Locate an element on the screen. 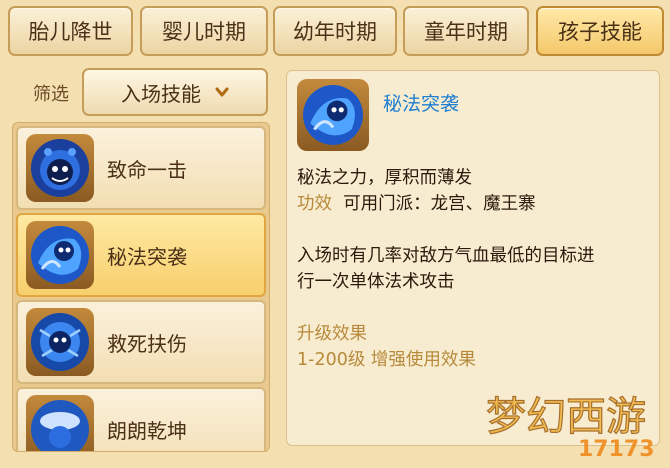  tab-toddler: 幼年时期 is located at coordinates (335, 31).